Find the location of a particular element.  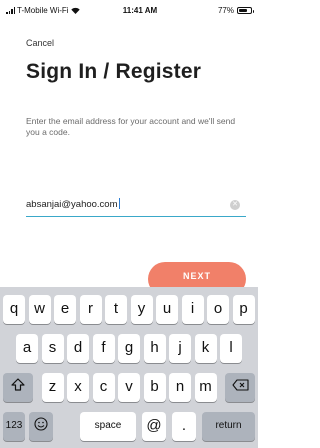

key-c: c is located at coordinates (103, 387).